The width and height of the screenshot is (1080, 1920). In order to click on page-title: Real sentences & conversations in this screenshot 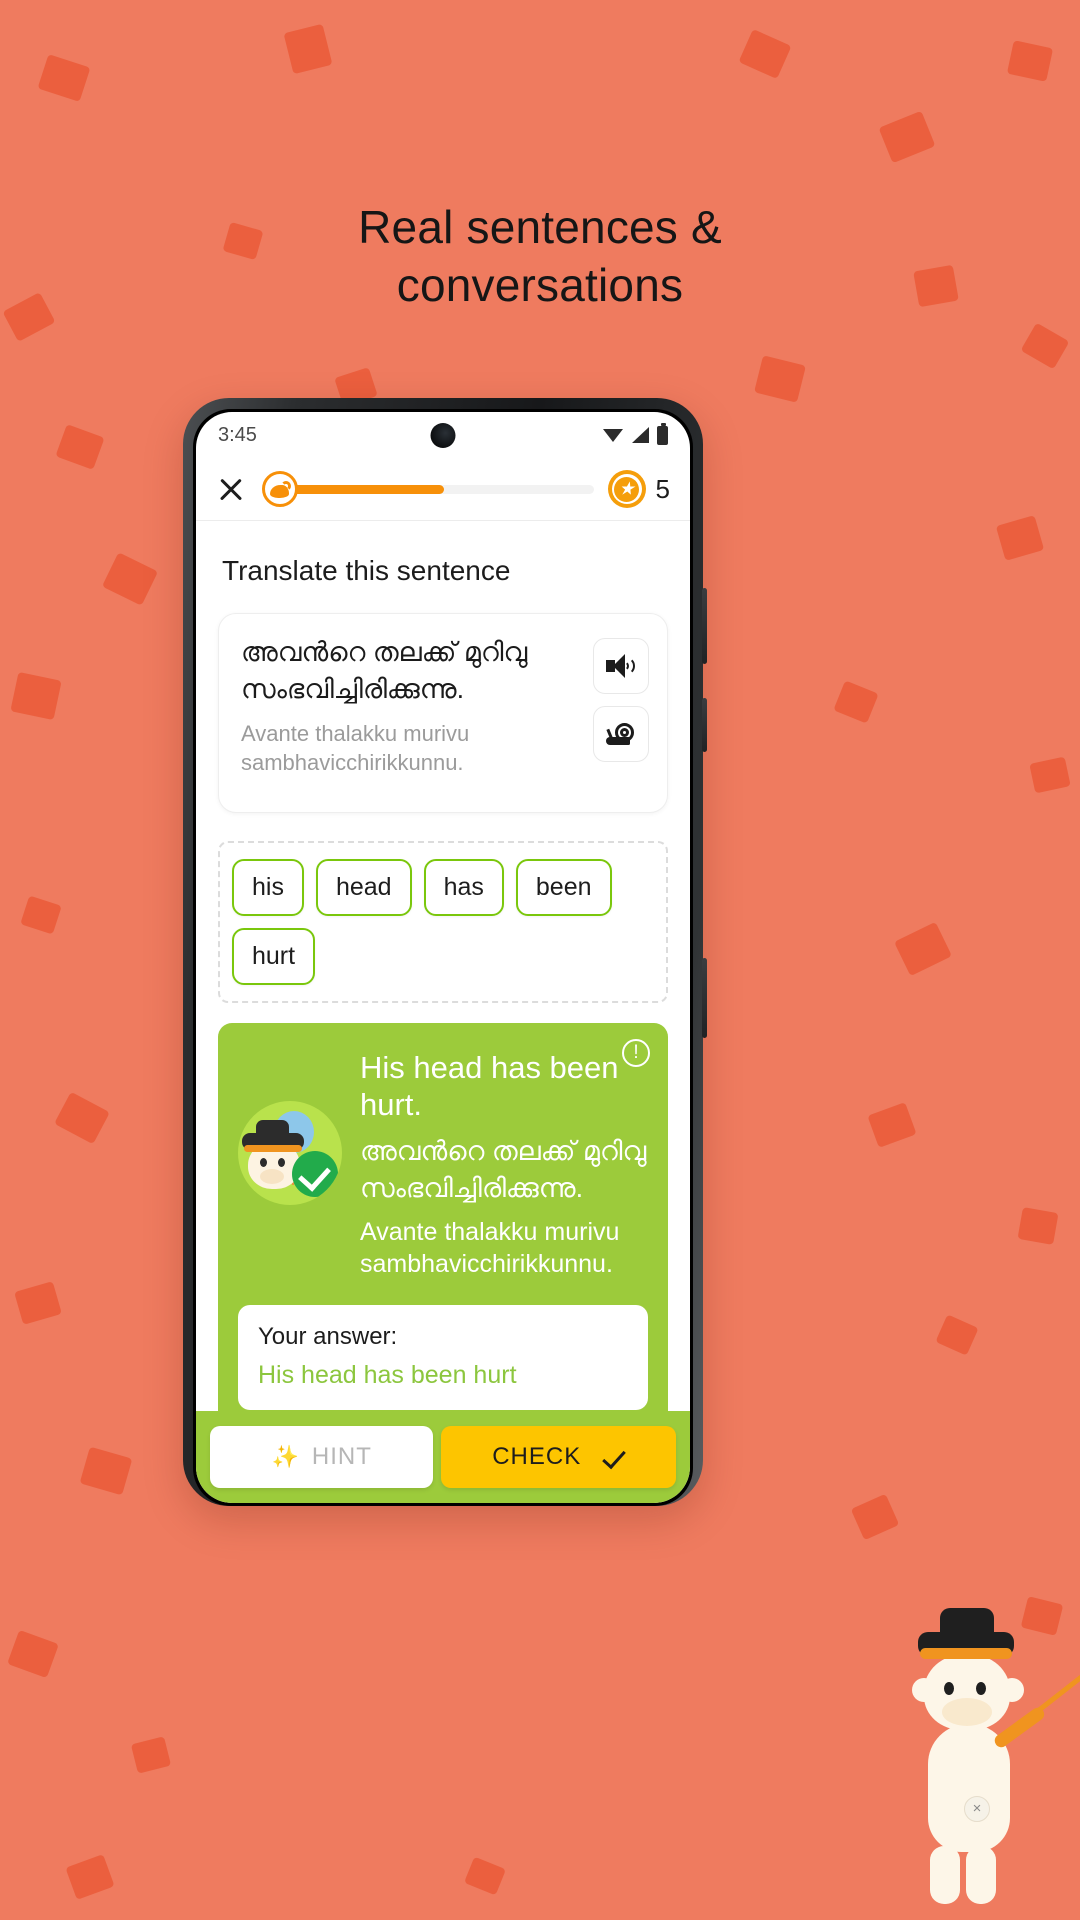, I will do `click(540, 256)`.